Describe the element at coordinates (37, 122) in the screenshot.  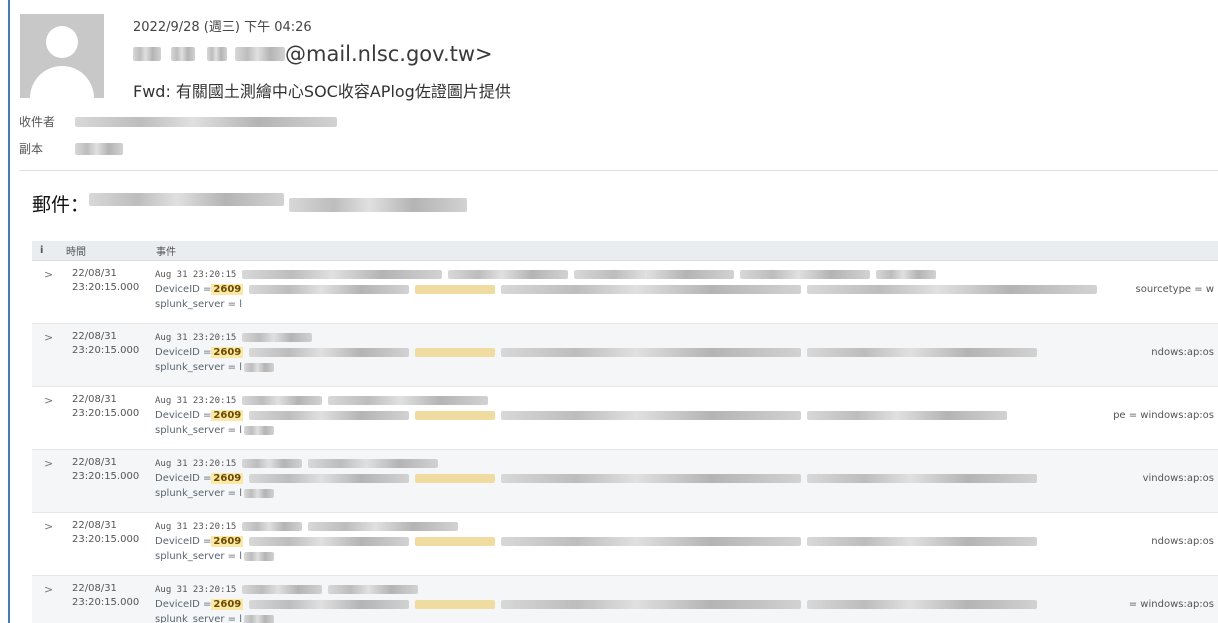
I see `to-label: 收件者` at that location.